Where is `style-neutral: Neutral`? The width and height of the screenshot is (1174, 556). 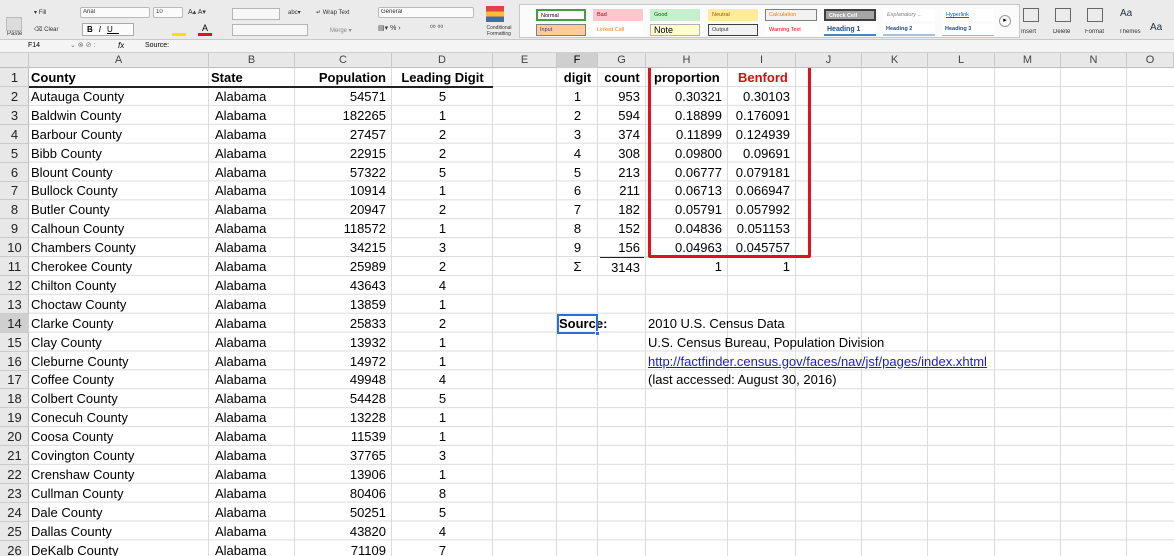
style-neutral: Neutral is located at coordinates (733, 15).